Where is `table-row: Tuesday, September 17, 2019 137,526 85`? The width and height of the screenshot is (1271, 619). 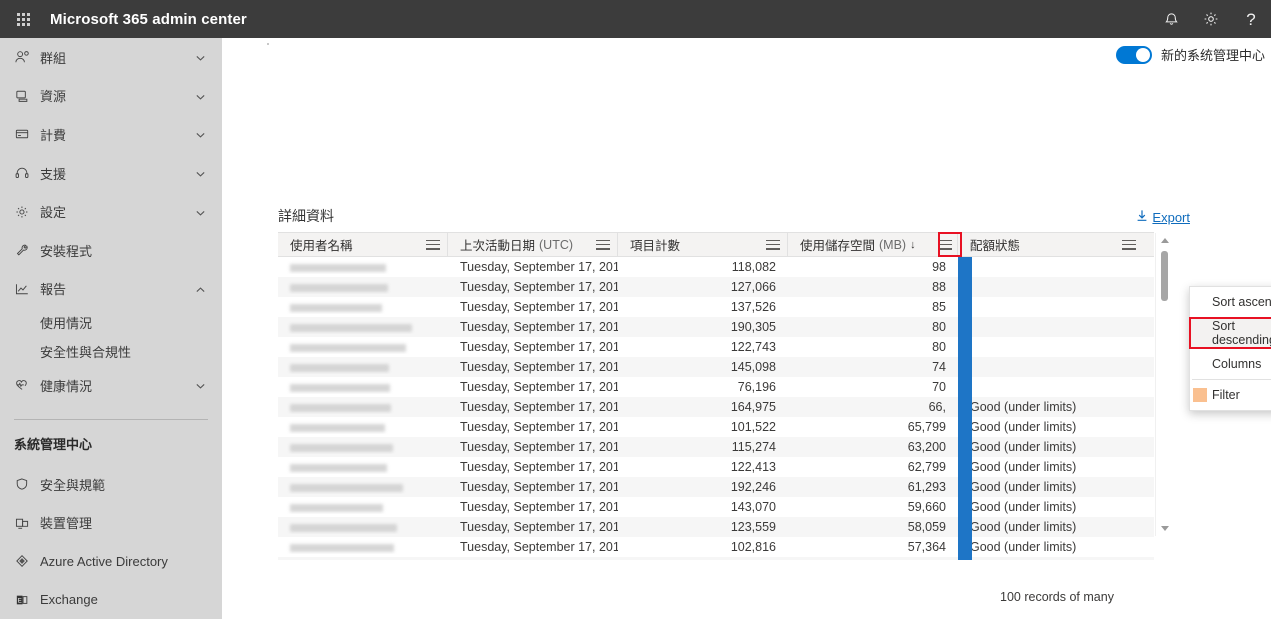 table-row: Tuesday, September 17, 2019 137,526 85 is located at coordinates (716, 307).